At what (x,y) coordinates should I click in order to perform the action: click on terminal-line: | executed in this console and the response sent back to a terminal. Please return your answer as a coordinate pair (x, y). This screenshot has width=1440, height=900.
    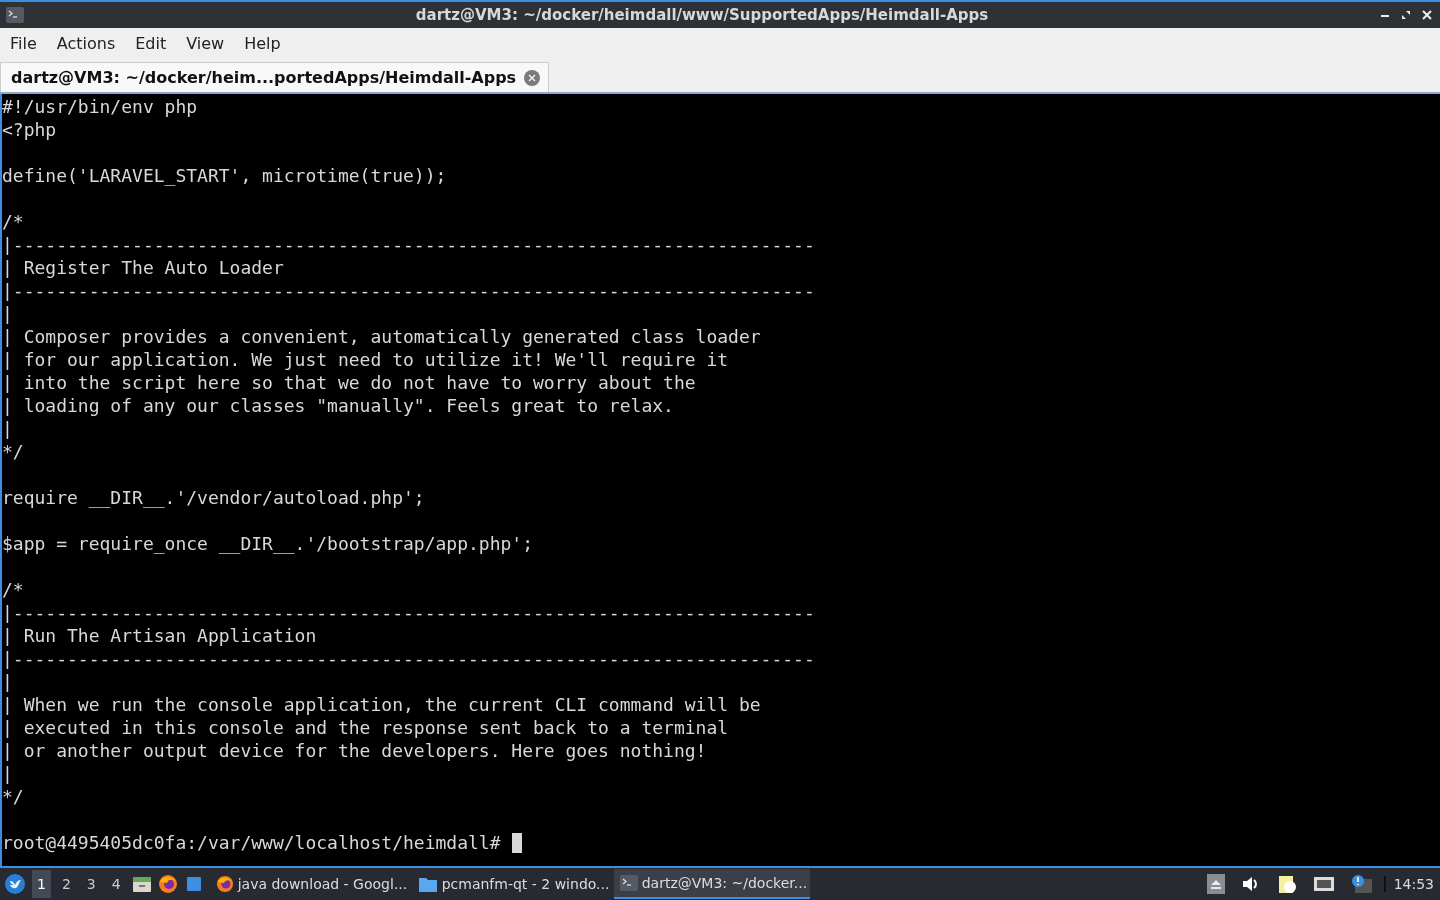
    Looking at the image, I should click on (365, 727).